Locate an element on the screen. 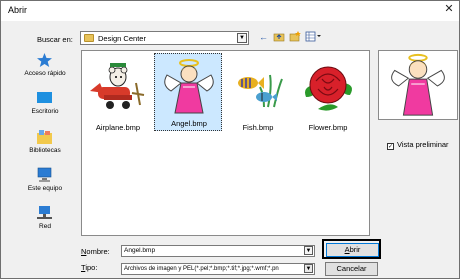 This screenshot has height=279, width=460. place-label: Bibliotecas is located at coordinates (45, 150).